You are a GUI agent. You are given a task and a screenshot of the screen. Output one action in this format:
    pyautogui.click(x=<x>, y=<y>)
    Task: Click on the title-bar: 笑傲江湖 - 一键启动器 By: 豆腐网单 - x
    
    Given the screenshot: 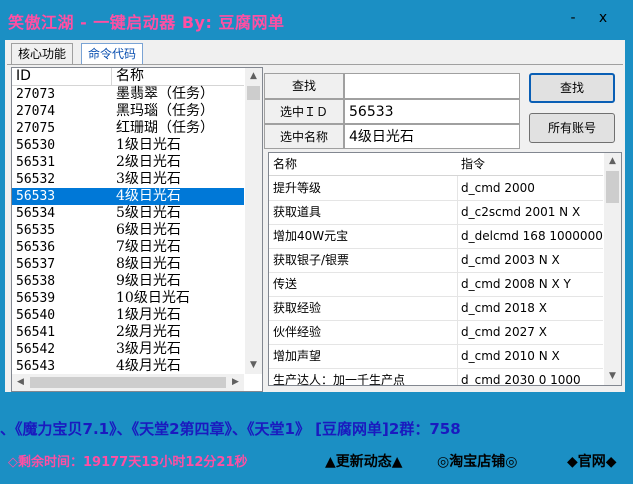 What is the action you would take?
    pyautogui.click(x=316, y=20)
    